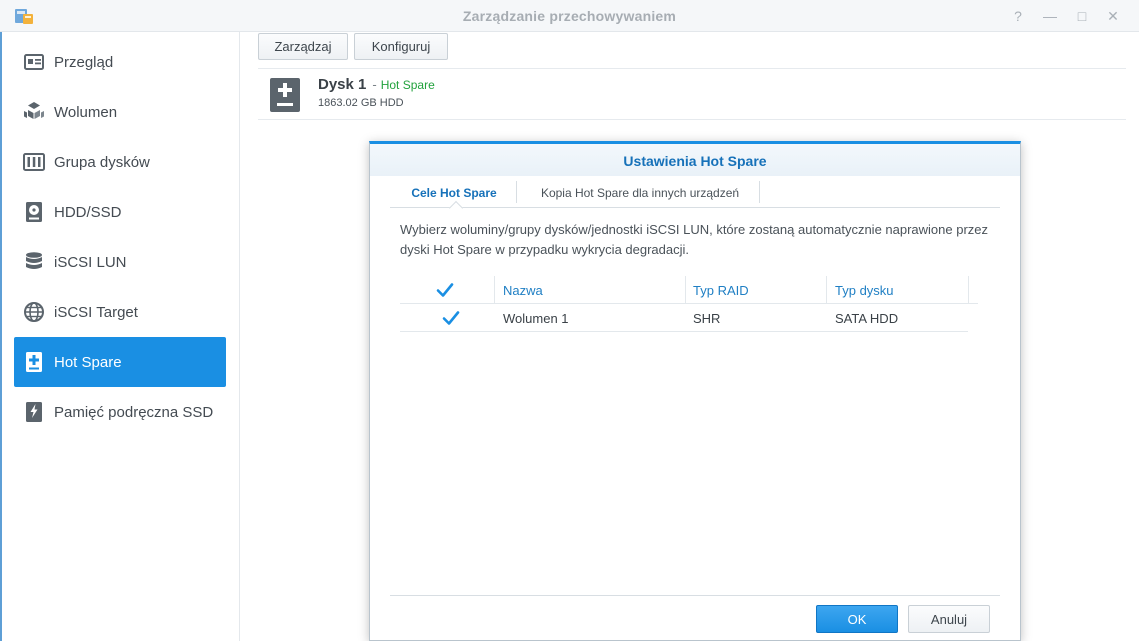 This screenshot has width=1139, height=641. Describe the element at coordinates (949, 619) in the screenshot. I see `cancel-button: Anuluj` at that location.